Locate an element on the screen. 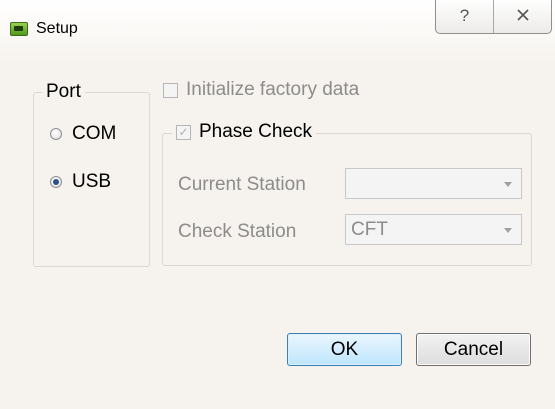 The width and height of the screenshot is (555, 409). radio-usb: USB is located at coordinates (80, 182).